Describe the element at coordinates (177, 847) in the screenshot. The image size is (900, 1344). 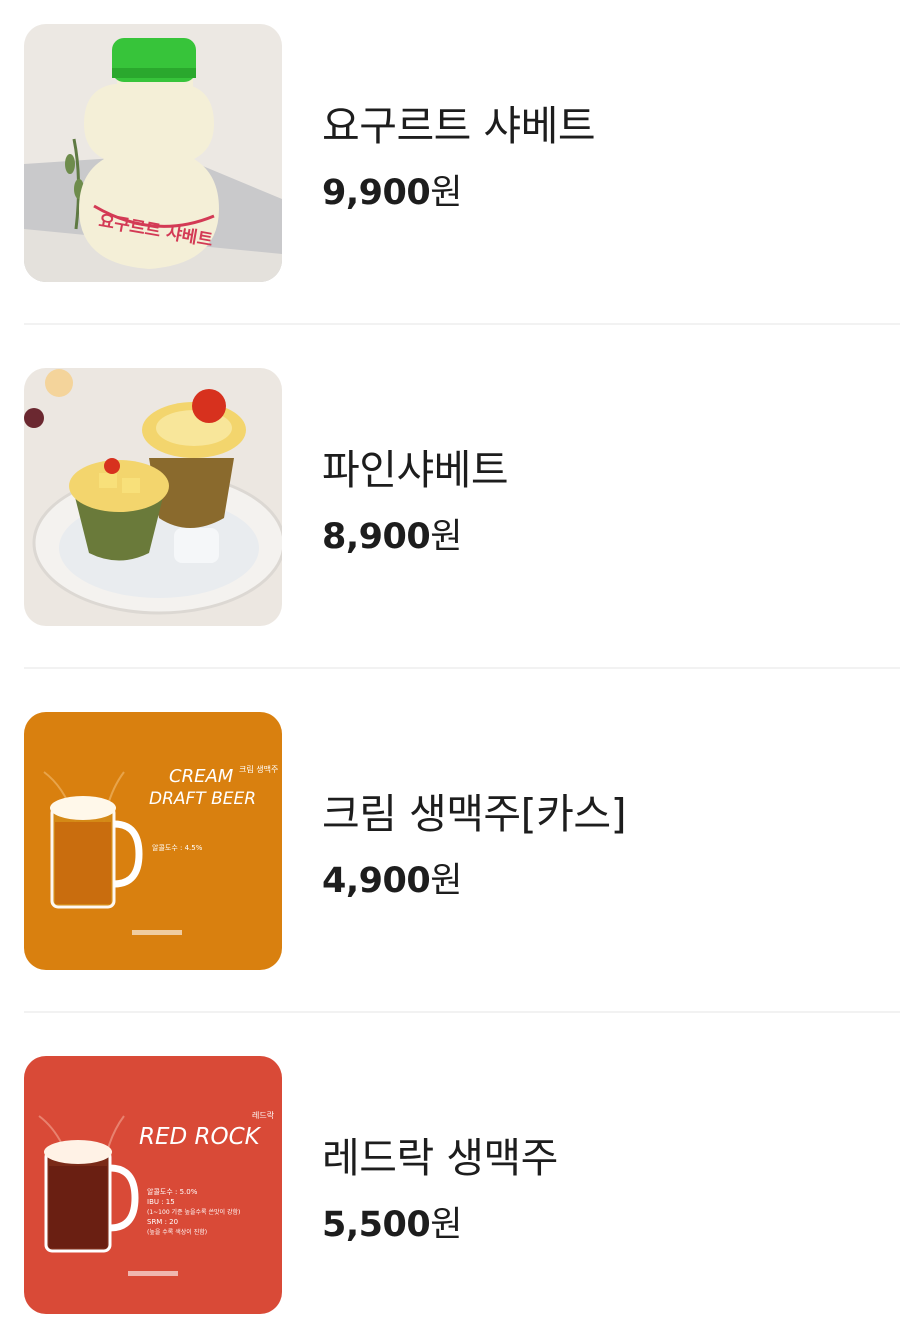
I see `image-text-3: 알콜도수 : 4.5%` at that location.